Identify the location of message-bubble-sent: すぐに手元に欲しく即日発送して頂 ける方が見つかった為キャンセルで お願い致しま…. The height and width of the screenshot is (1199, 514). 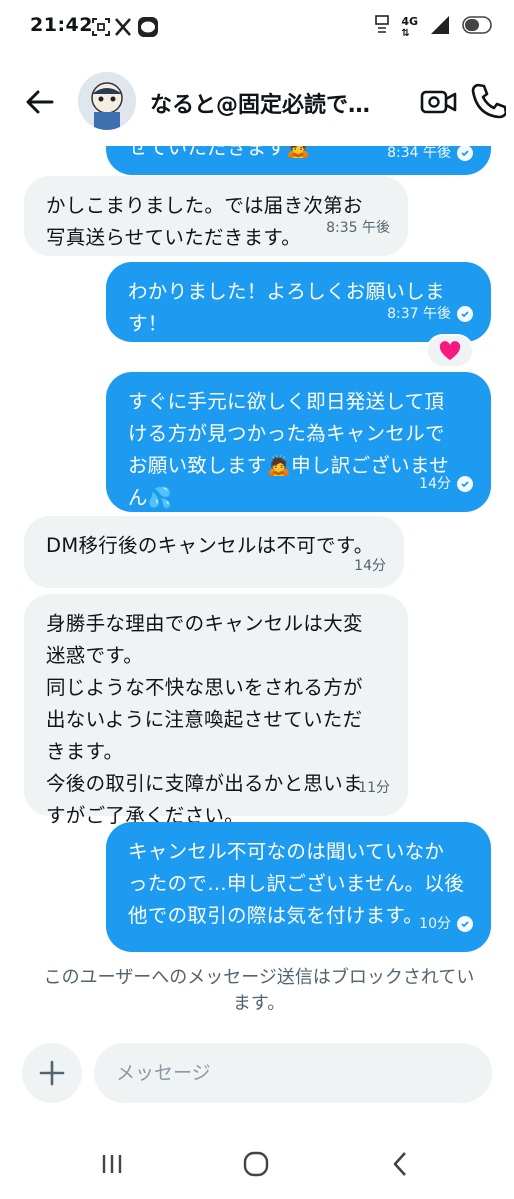
(298, 442).